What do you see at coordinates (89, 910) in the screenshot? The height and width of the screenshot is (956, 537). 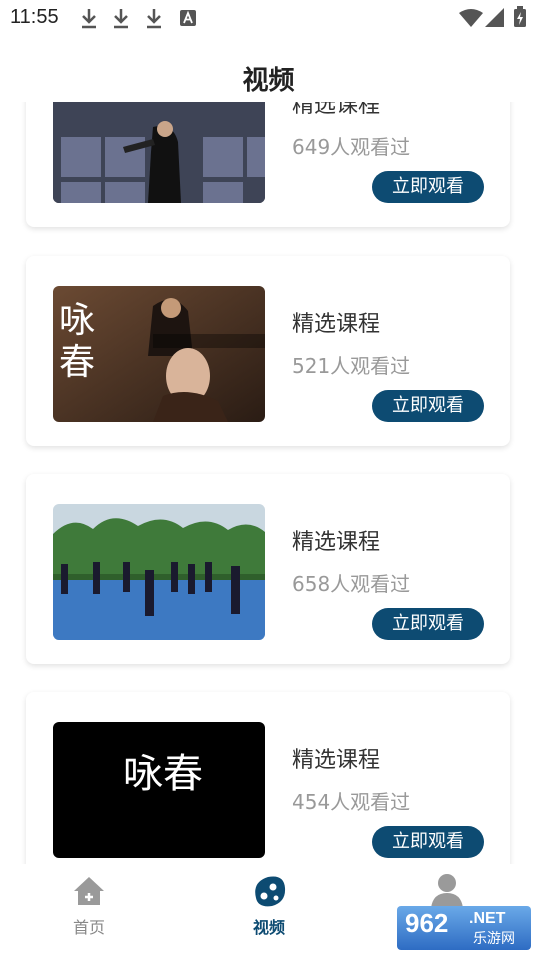 I see `tab-home: 首页` at bounding box center [89, 910].